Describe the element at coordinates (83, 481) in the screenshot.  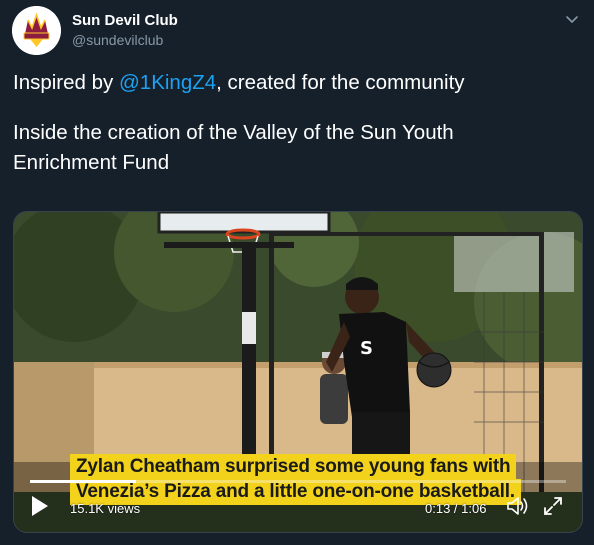
I see `progress-bar-fill` at that location.